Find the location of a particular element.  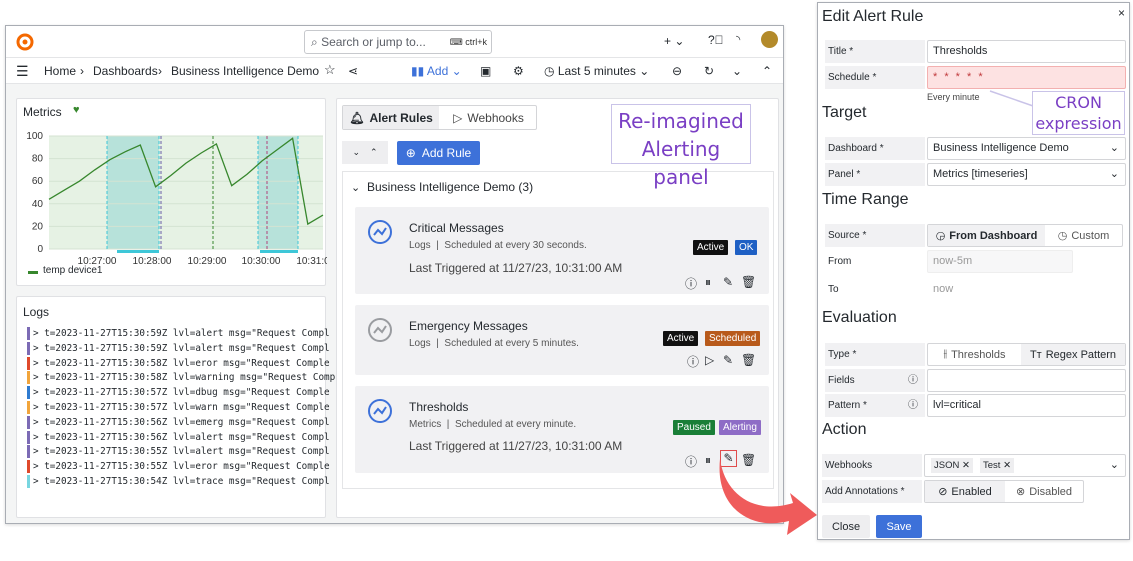

source-custom: ◷ Custom is located at coordinates (1083, 235).